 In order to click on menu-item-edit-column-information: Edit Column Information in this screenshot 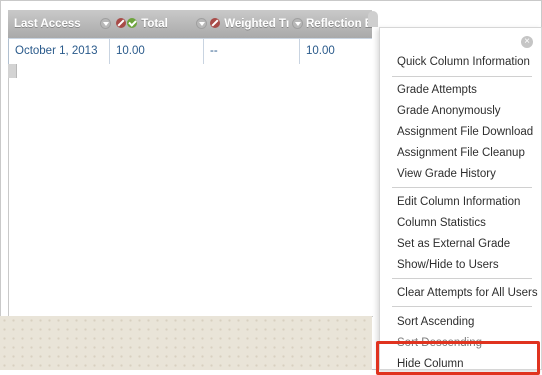, I will do `click(460, 202)`.